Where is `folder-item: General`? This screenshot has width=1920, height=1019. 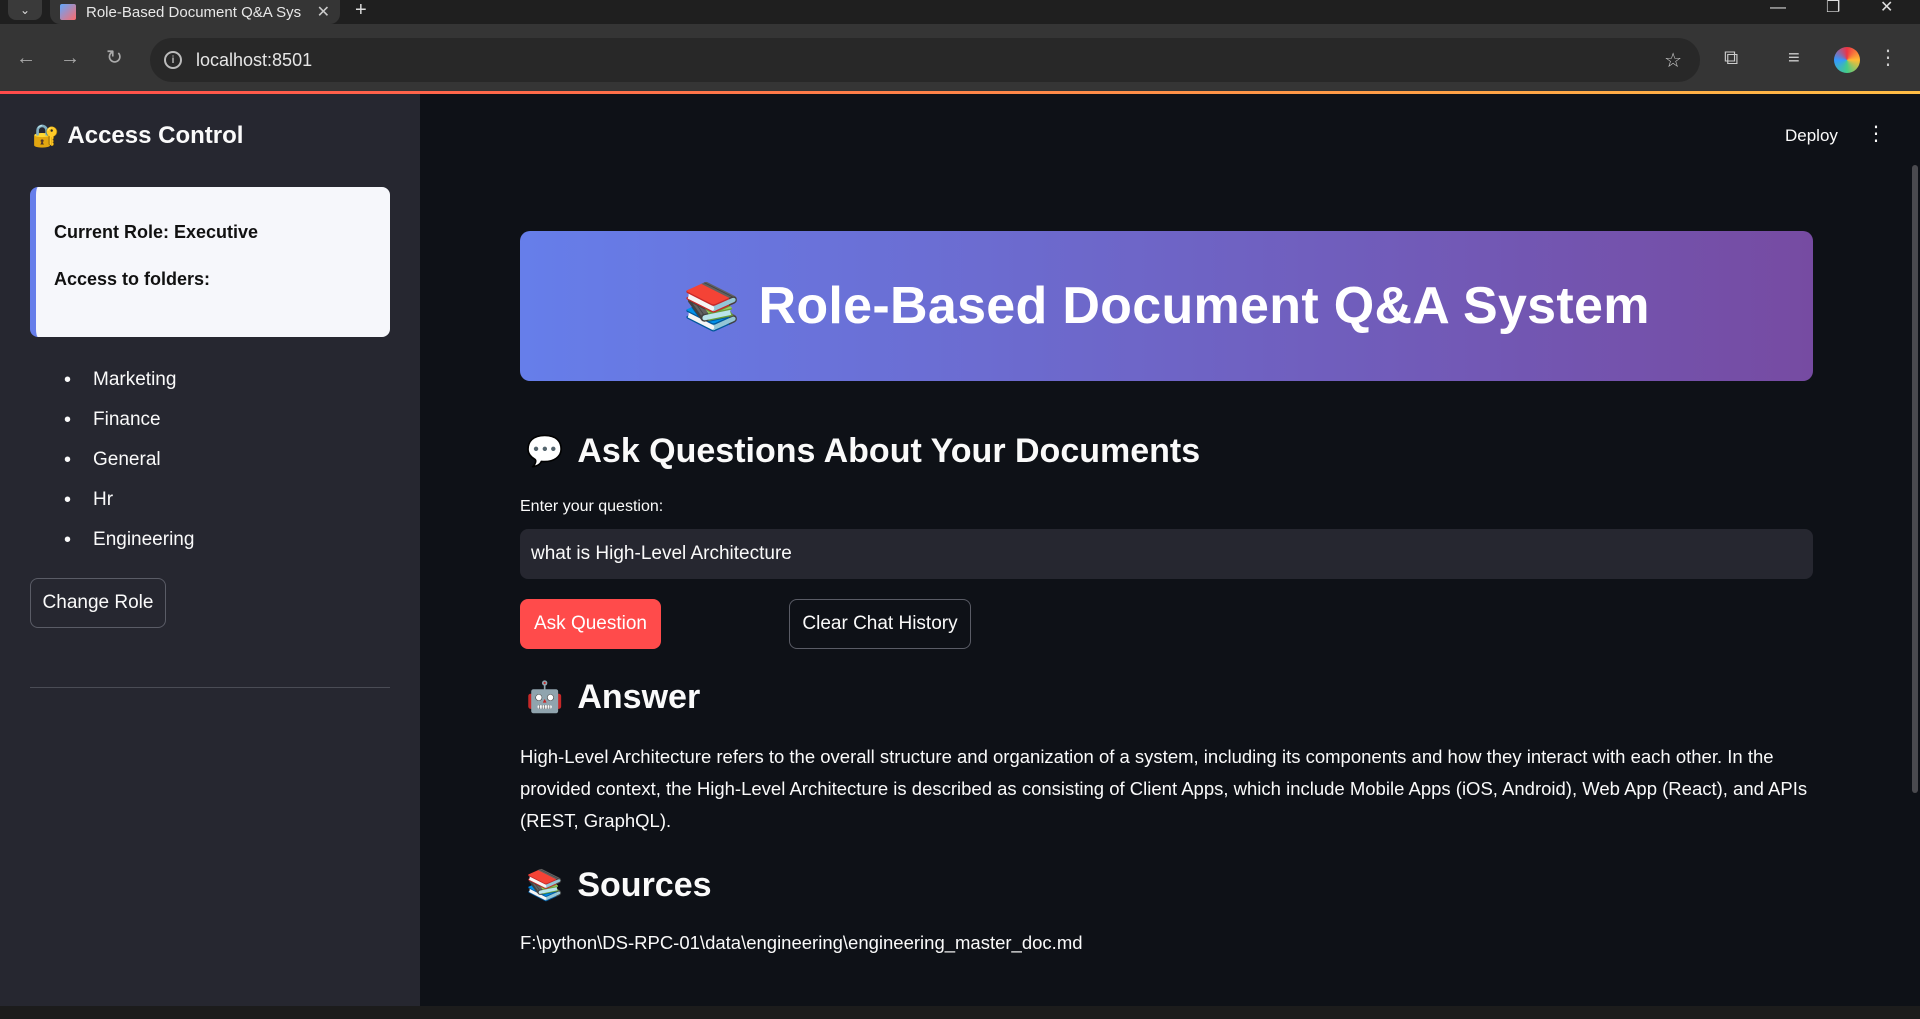
folder-item: General is located at coordinates (128, 460).